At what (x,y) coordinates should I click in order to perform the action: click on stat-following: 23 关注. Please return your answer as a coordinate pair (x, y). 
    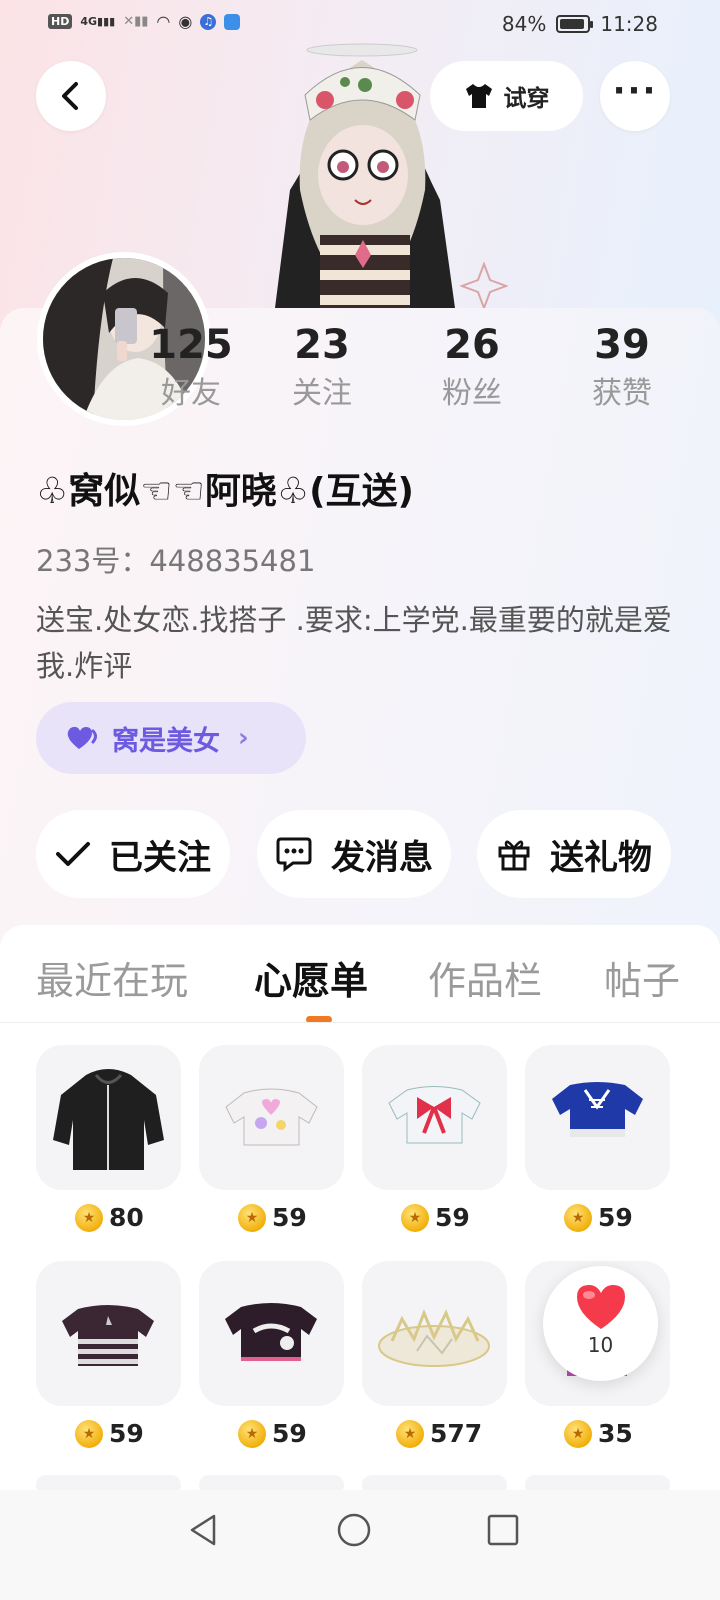
    Looking at the image, I should click on (322, 368).